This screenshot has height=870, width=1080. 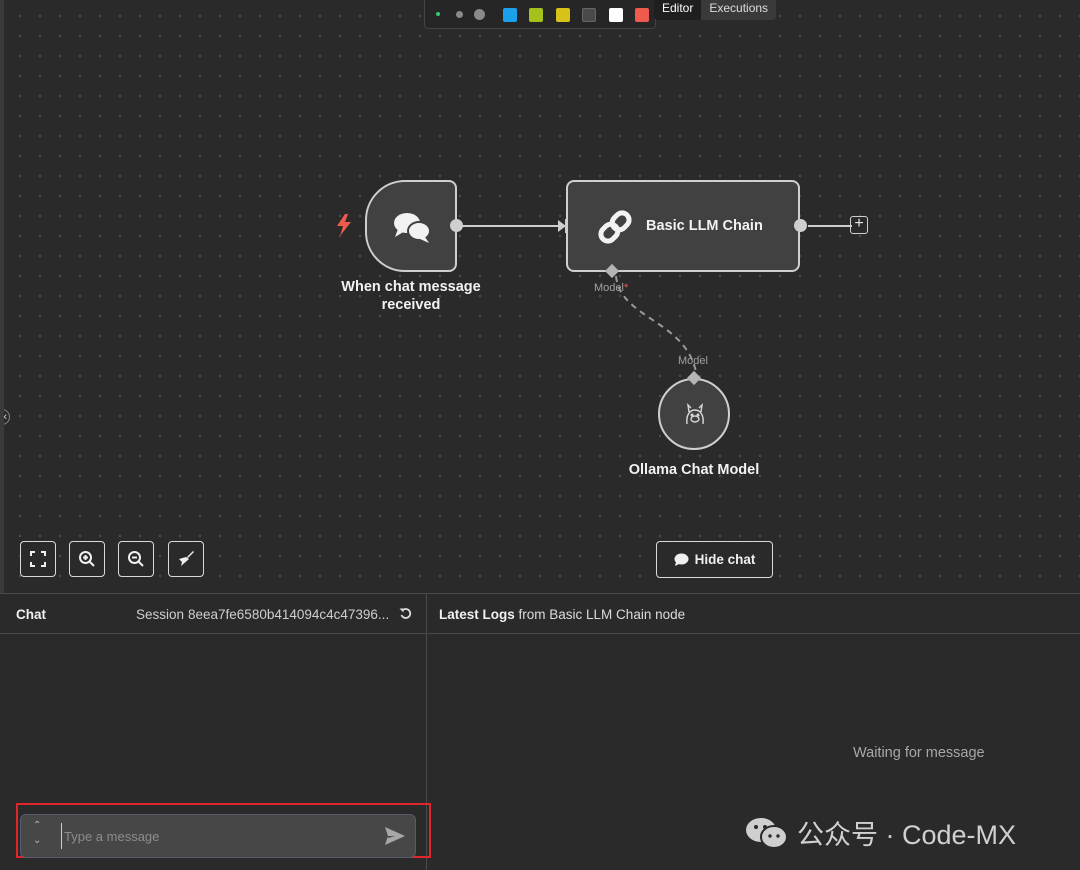 I want to click on zoom-in-button, so click(x=87, y=559).